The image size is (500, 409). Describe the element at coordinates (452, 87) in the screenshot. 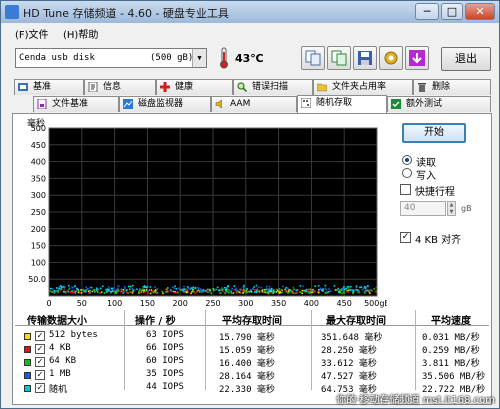

I see `tab-erase: 删除` at that location.